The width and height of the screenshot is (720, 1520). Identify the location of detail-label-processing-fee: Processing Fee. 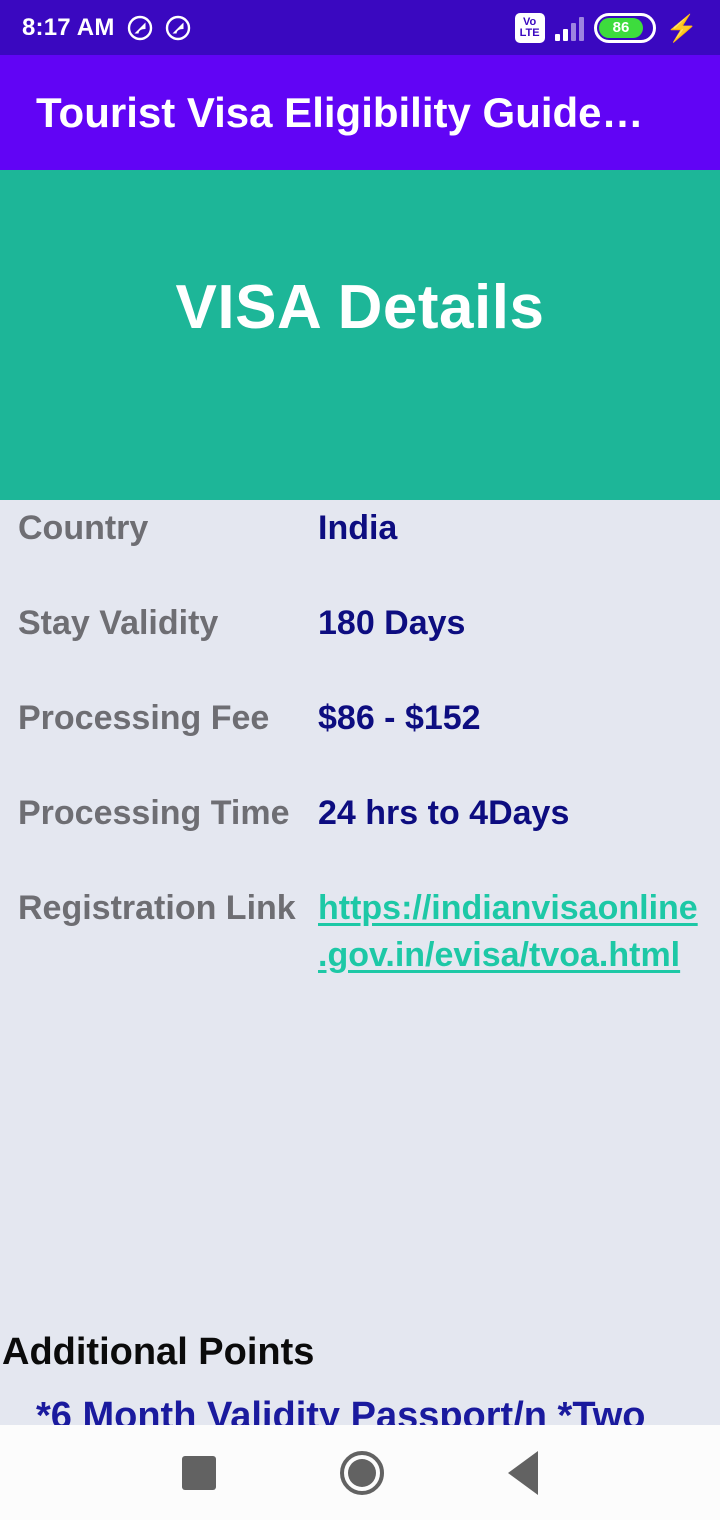
(144, 717).